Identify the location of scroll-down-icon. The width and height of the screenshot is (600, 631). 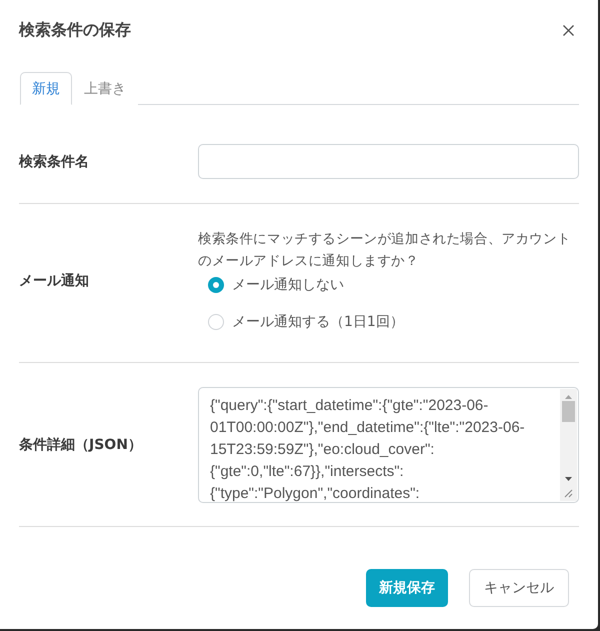
(568, 479).